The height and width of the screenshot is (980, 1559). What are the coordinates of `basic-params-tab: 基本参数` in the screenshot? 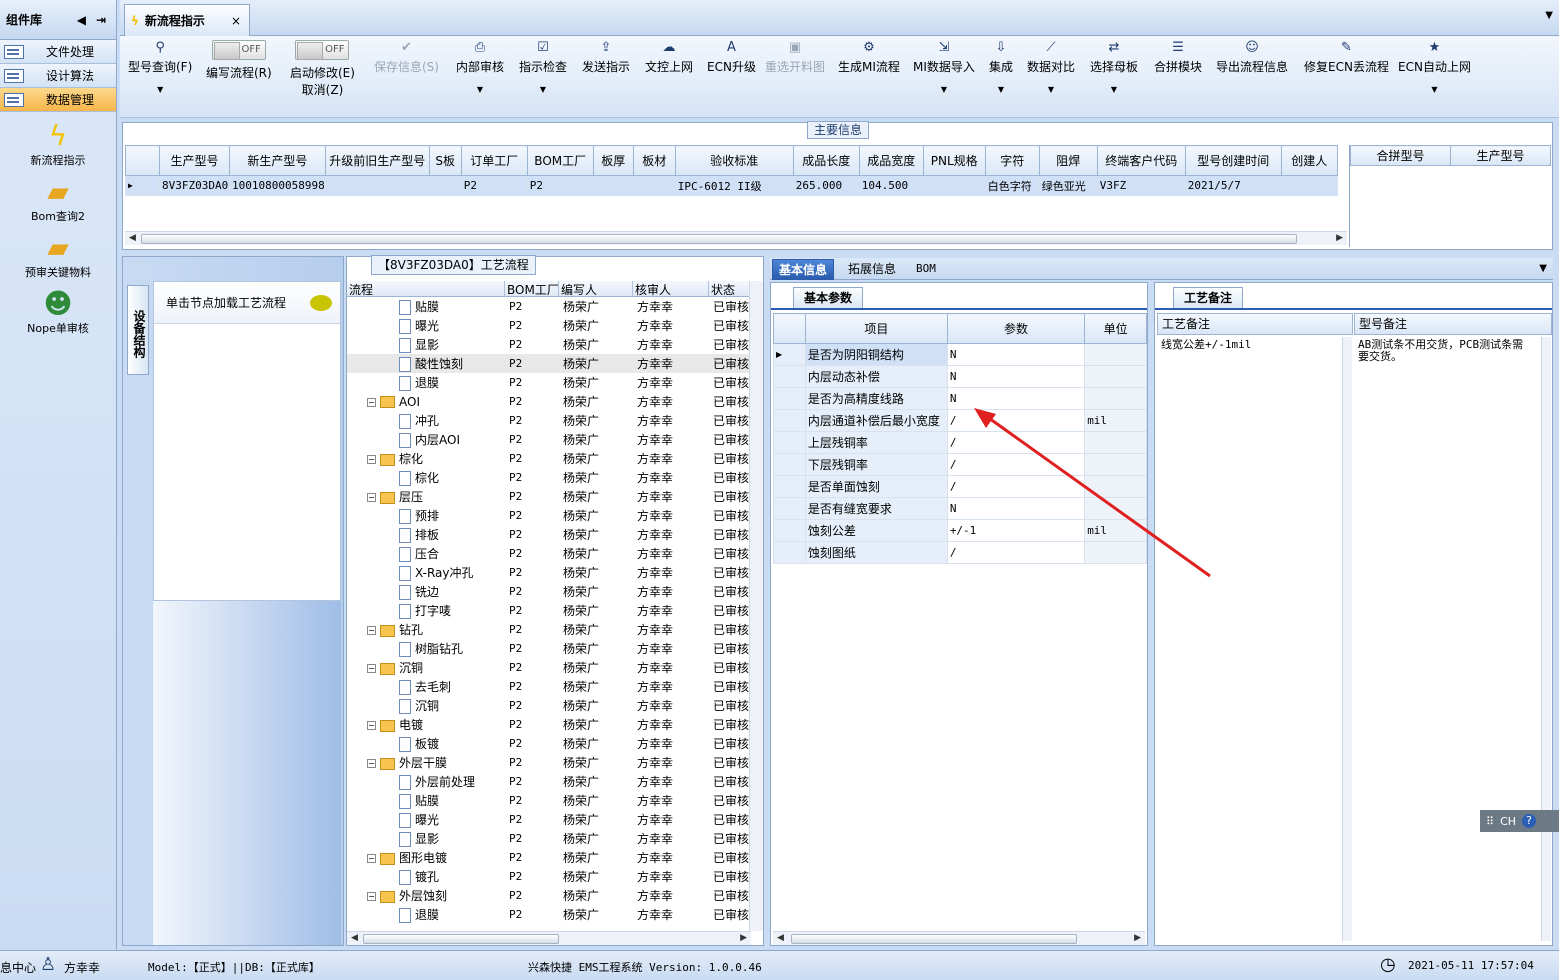 It's located at (828, 298).